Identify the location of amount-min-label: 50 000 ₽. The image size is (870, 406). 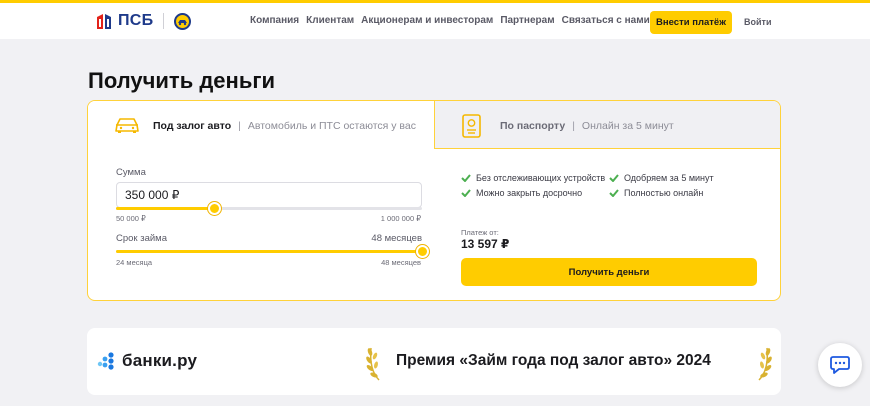
(131, 218).